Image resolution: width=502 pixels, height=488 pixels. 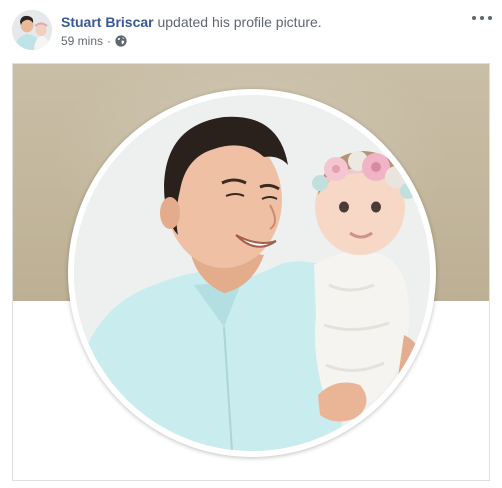 I want to click on post-subline: 59 mins ·, so click(x=191, y=41).